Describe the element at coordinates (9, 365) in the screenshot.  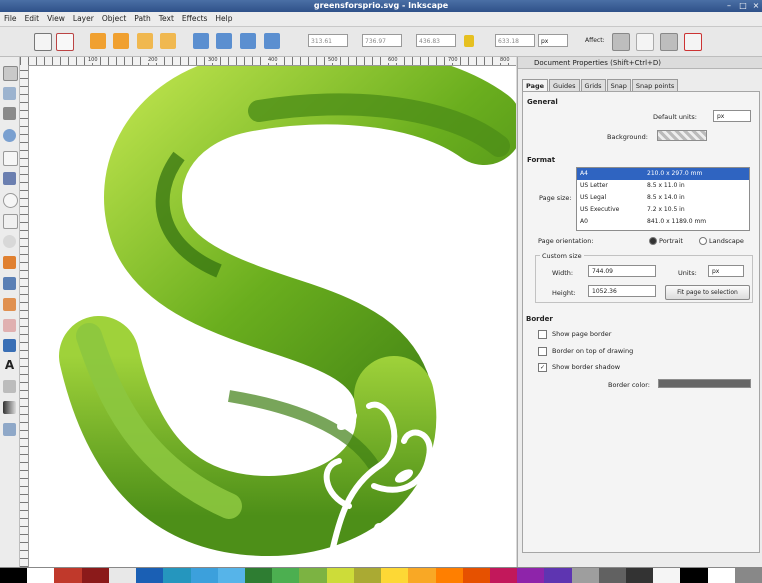
I see `text-tool-icon: A` at that location.